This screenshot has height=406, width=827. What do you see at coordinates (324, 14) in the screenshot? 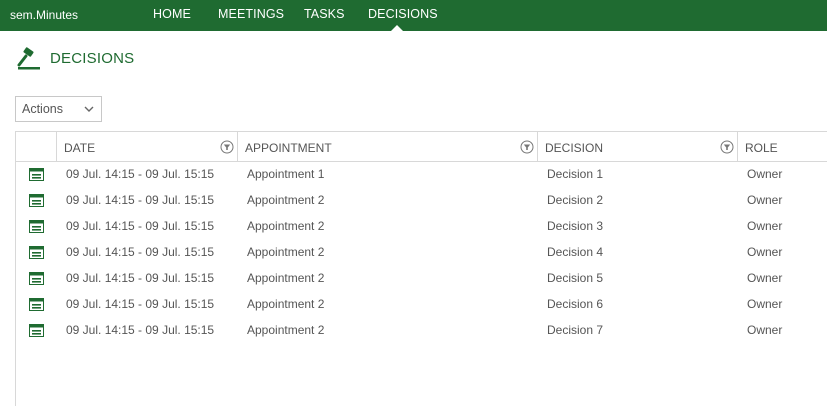
I see `nav-item-tasks: TASKS` at bounding box center [324, 14].